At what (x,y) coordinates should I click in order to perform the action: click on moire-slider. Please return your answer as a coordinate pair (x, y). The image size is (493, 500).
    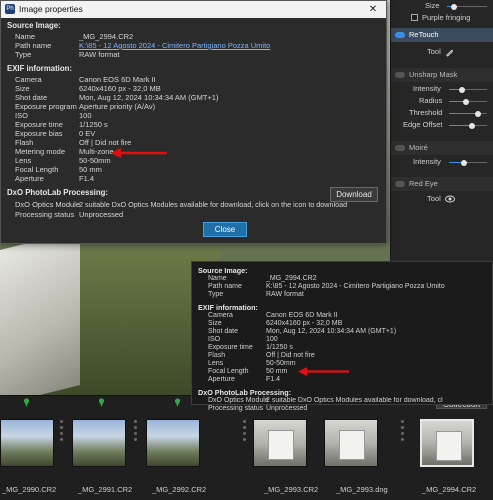
    Looking at the image, I should click on (468, 162).